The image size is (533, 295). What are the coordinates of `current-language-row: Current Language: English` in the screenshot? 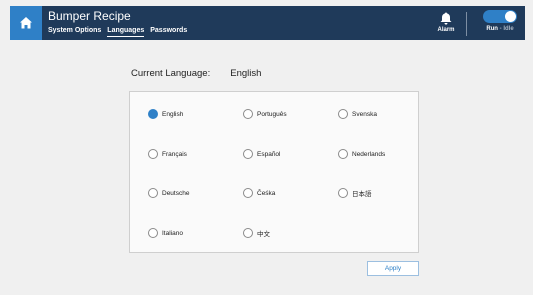 It's located at (196, 73).